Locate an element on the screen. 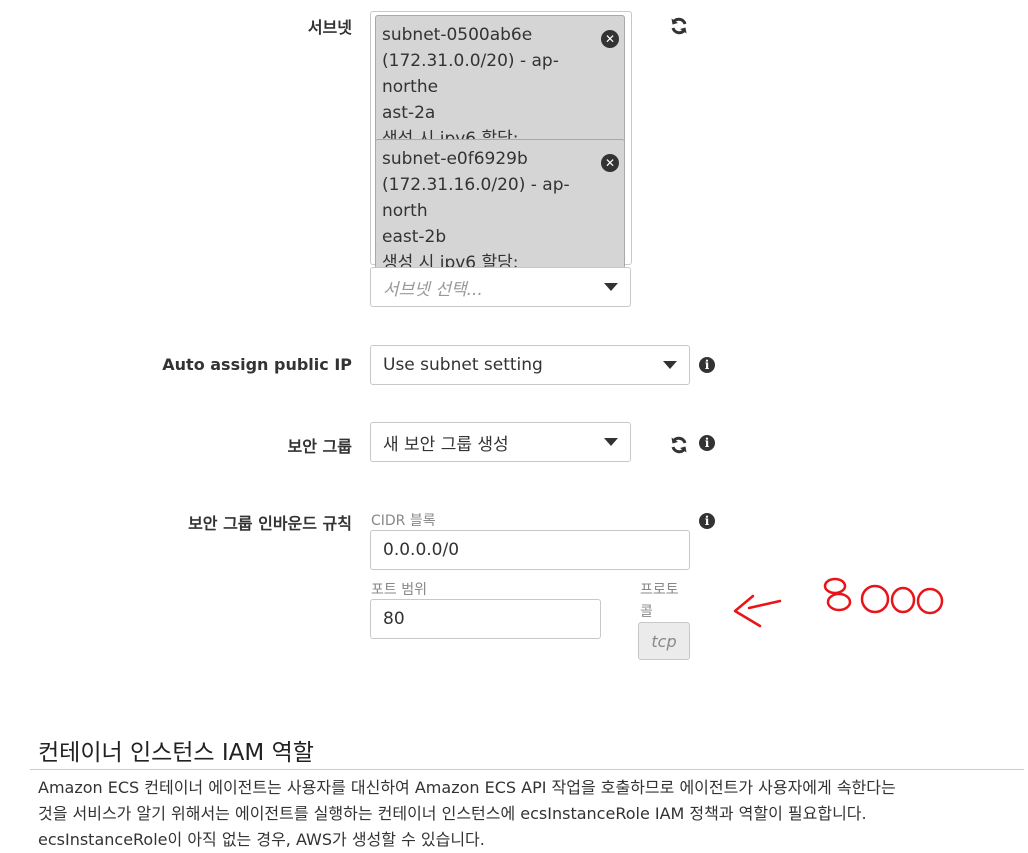 The width and height of the screenshot is (1028, 853). section-divider is located at coordinates (527, 769).